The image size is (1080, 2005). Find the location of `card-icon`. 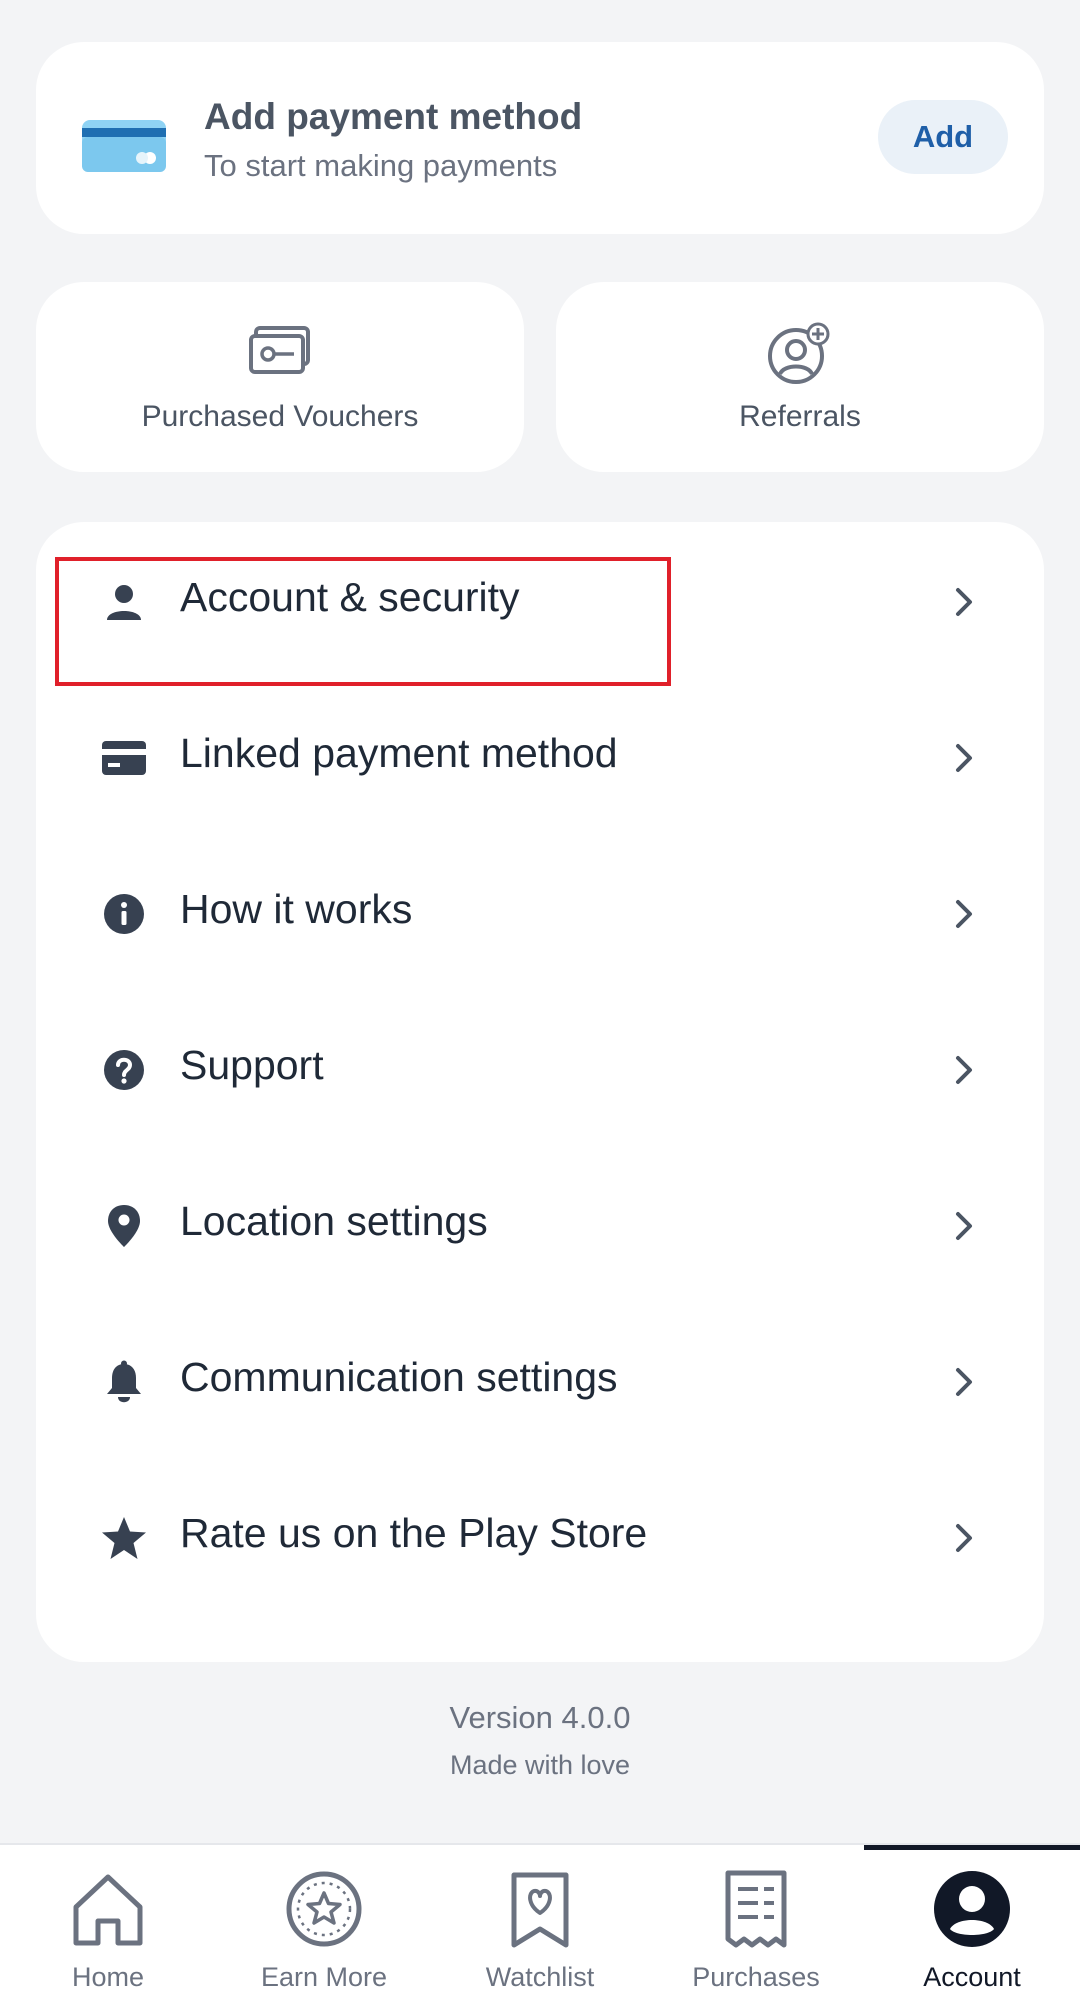

card-icon is located at coordinates (124, 758).